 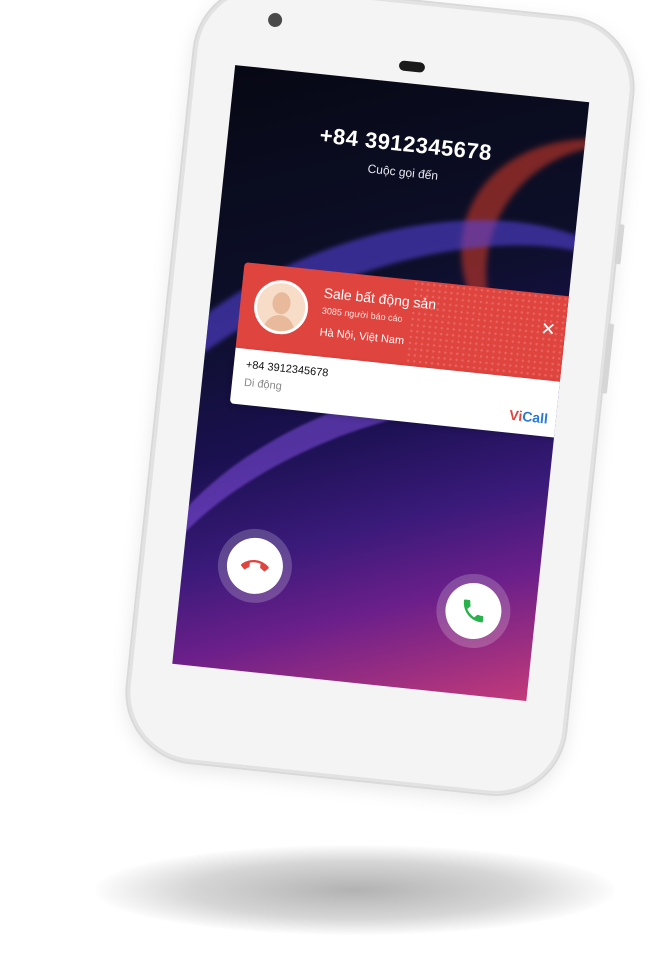 I want to click on brand-suffix: Call, so click(x=535, y=417).